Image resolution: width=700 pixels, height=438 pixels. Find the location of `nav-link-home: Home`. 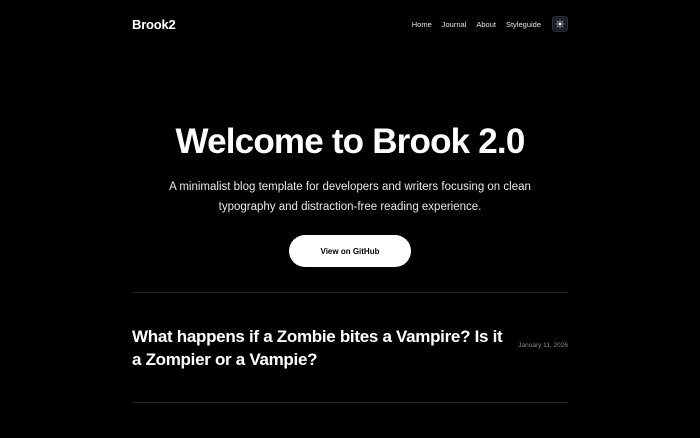

nav-link-home: Home is located at coordinates (422, 24).